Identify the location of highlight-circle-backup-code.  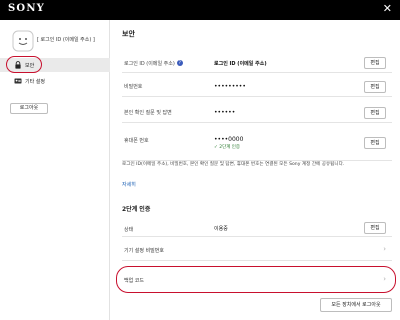
(256, 279).